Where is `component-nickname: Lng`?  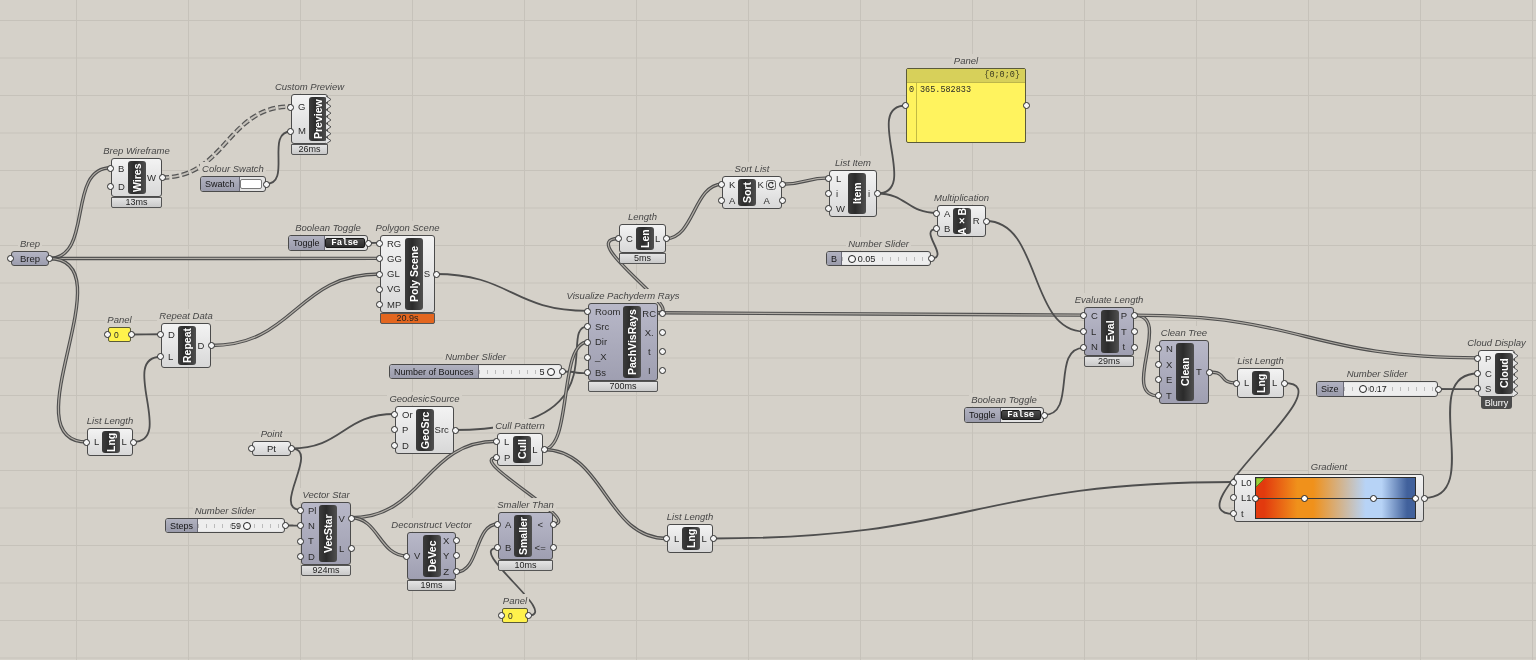 component-nickname: Lng is located at coordinates (691, 538).